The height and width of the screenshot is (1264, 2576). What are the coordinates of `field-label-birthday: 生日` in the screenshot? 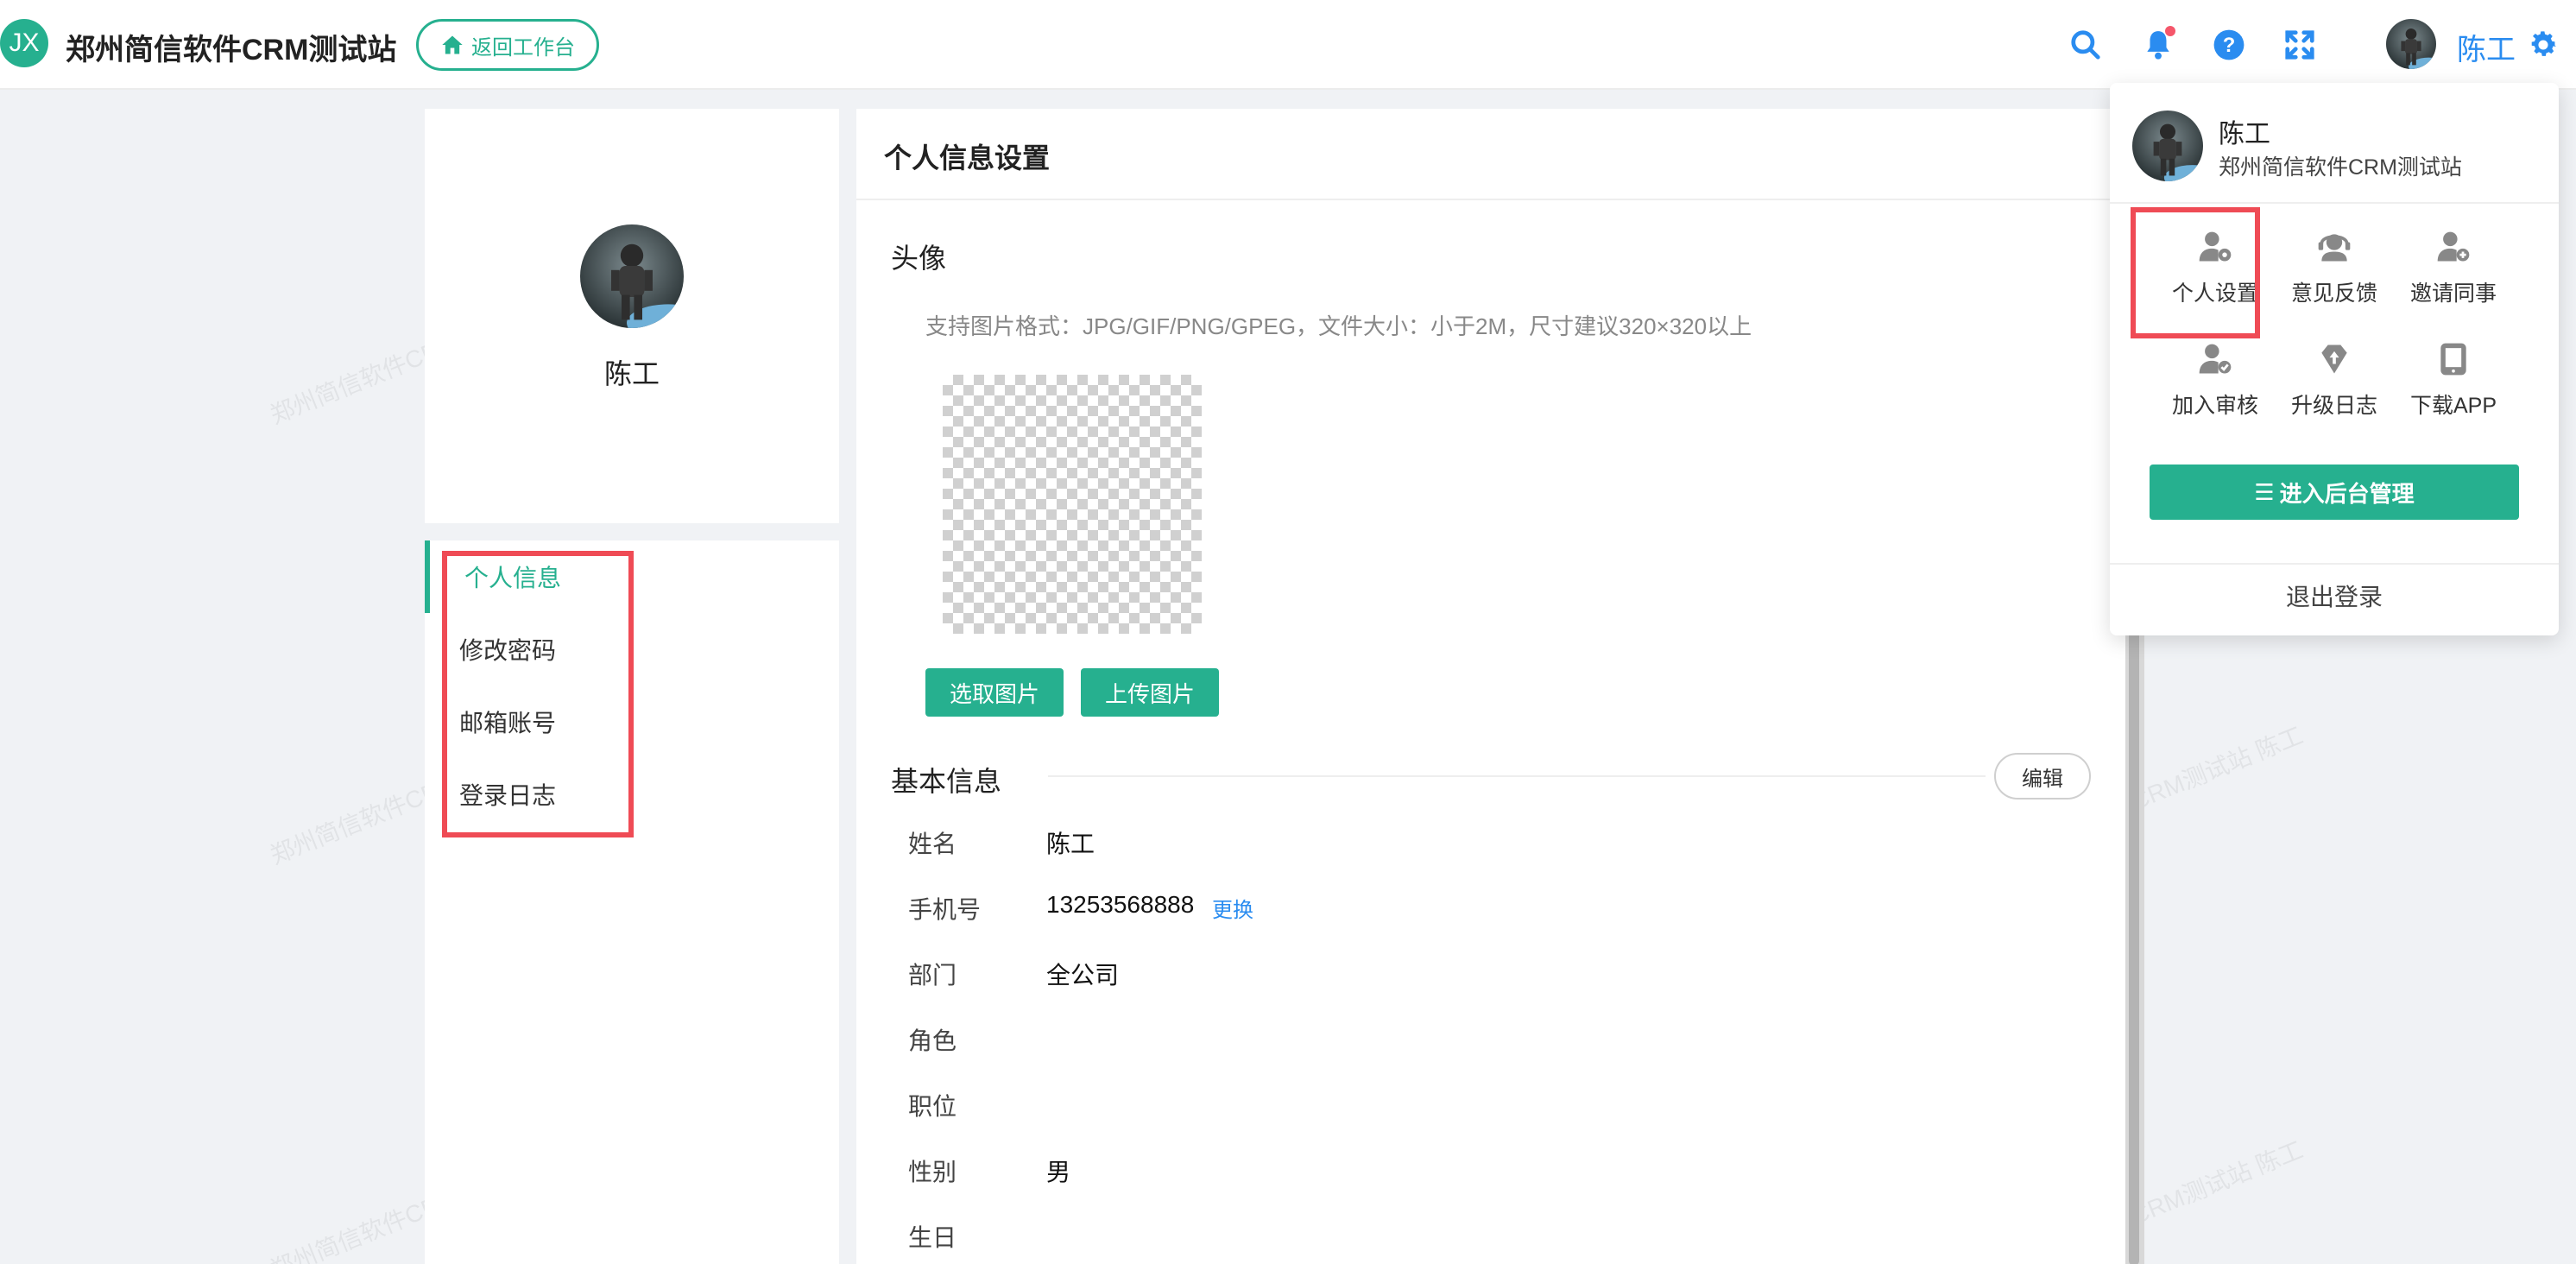 It's located at (932, 1237).